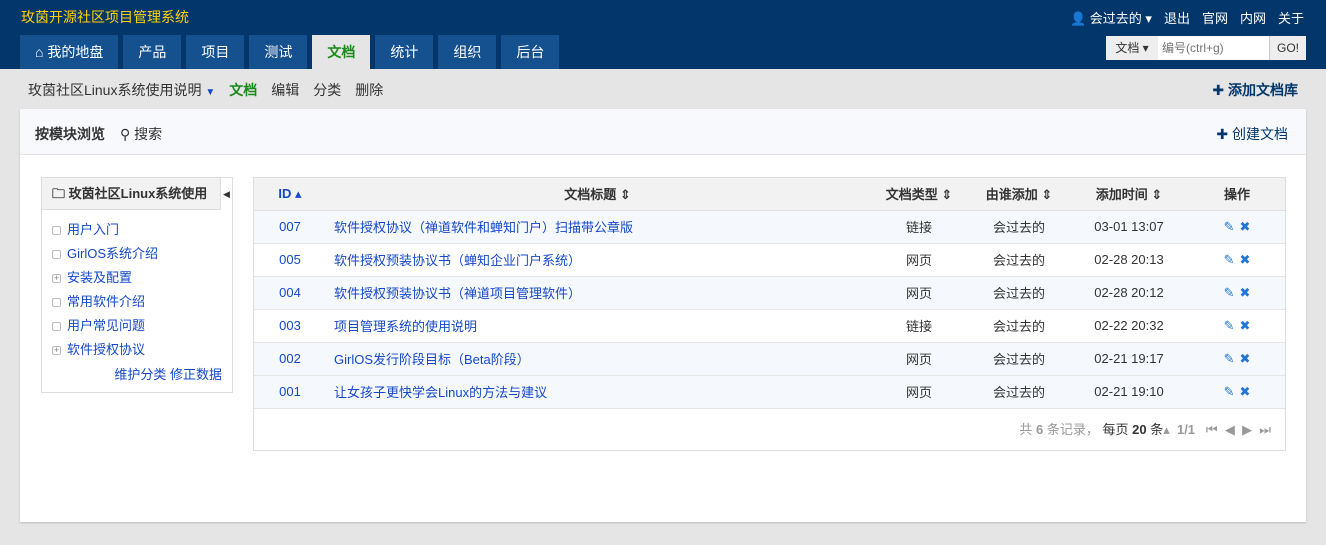  I want to click on tab-4: 文档, so click(341, 52).